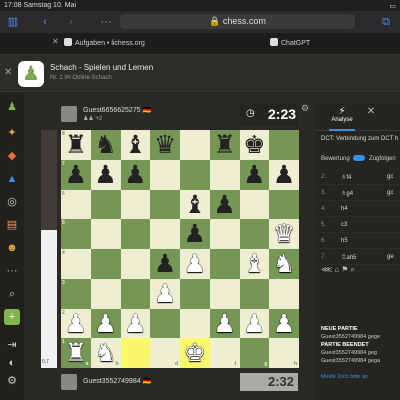 The image size is (400, 400). I want to click on search-icon: ⌕, so click(12, 294).